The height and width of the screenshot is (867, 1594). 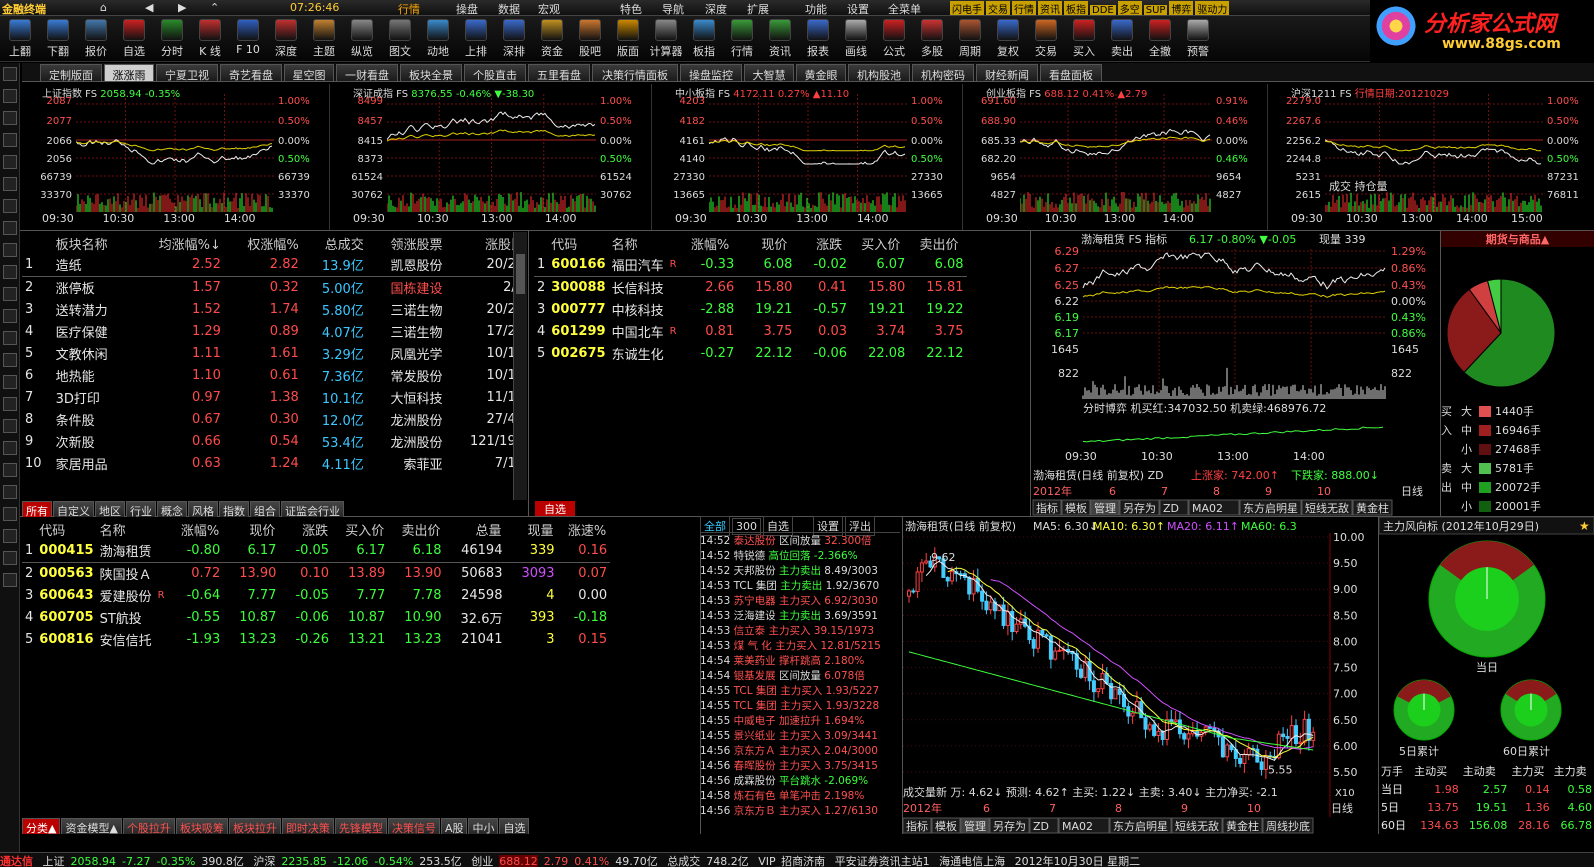 I want to click on sector-row: 8 条件股 0.67 0.30 12.0亿 龙洲股份 27/41, so click(x=274, y=419).